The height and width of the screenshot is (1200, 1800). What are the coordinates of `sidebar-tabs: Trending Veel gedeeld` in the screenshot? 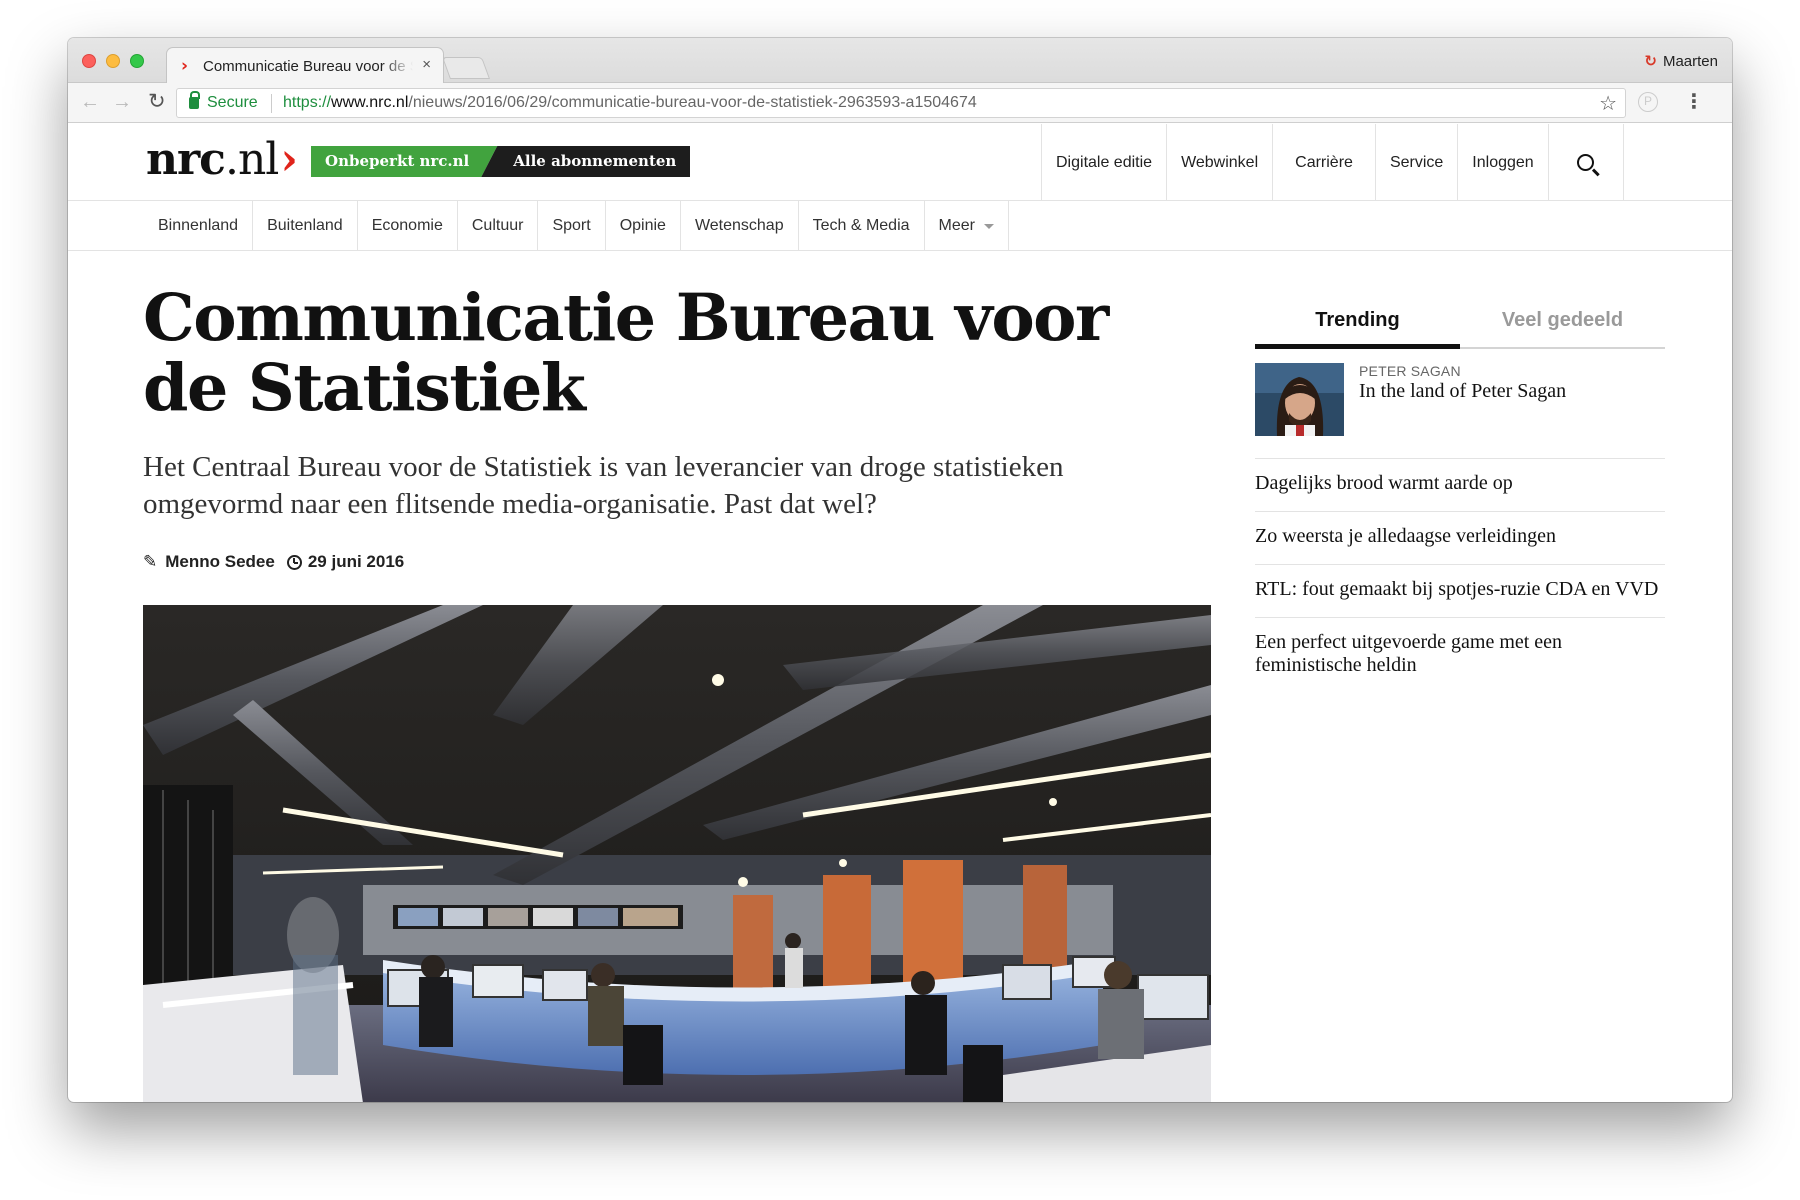 It's located at (1460, 316).